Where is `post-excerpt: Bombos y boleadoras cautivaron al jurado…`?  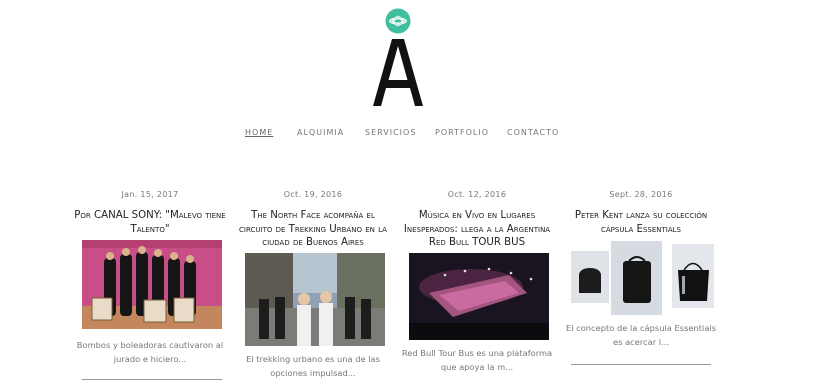 post-excerpt: Bombos y boleadoras cautivaron al jurado… is located at coordinates (150, 352).